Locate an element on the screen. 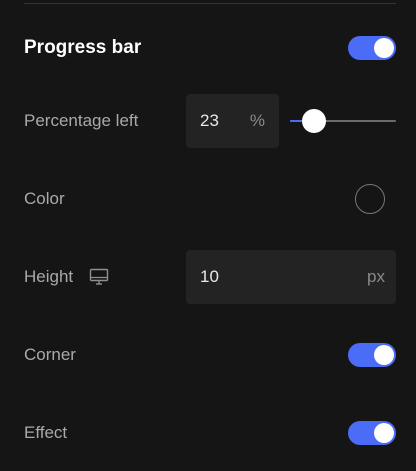  effect-label: Effect is located at coordinates (46, 432).